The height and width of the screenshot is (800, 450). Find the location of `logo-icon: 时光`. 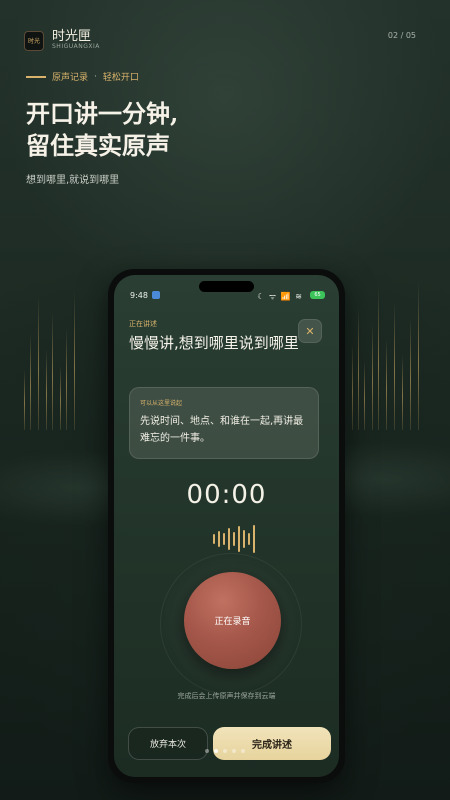

logo-icon: 时光 is located at coordinates (34, 40).